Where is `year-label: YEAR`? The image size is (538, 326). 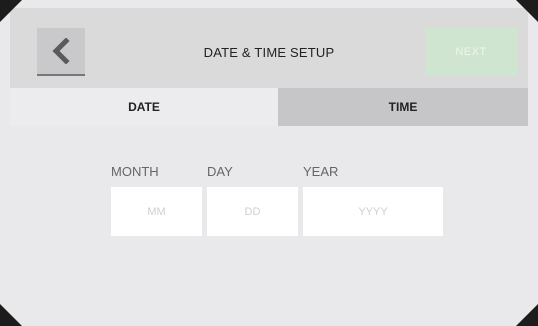
year-label: YEAR is located at coordinates (321, 171).